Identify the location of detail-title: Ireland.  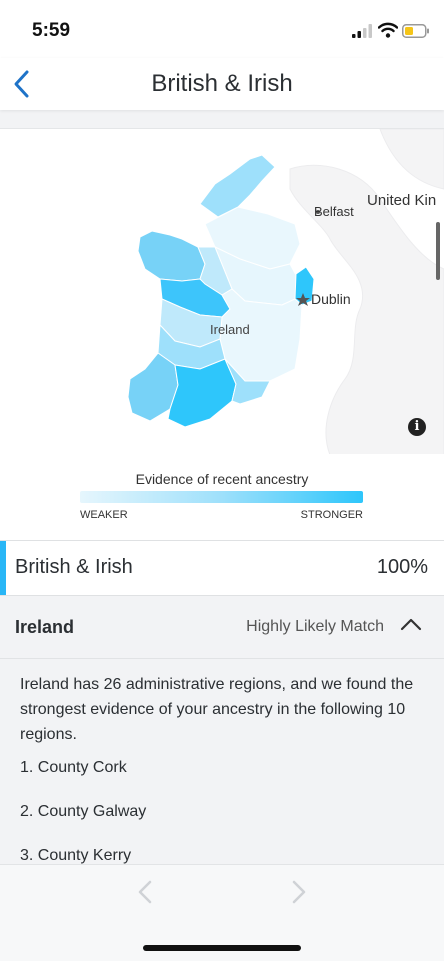
(45, 627).